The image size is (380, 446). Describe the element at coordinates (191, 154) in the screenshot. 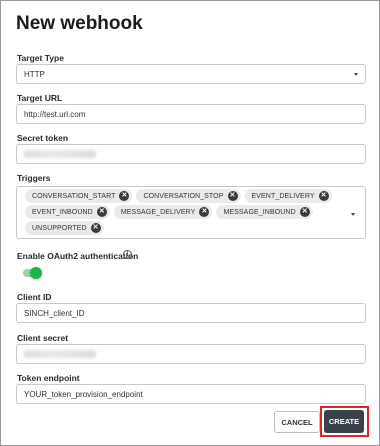

I see `secret-token-field` at that location.